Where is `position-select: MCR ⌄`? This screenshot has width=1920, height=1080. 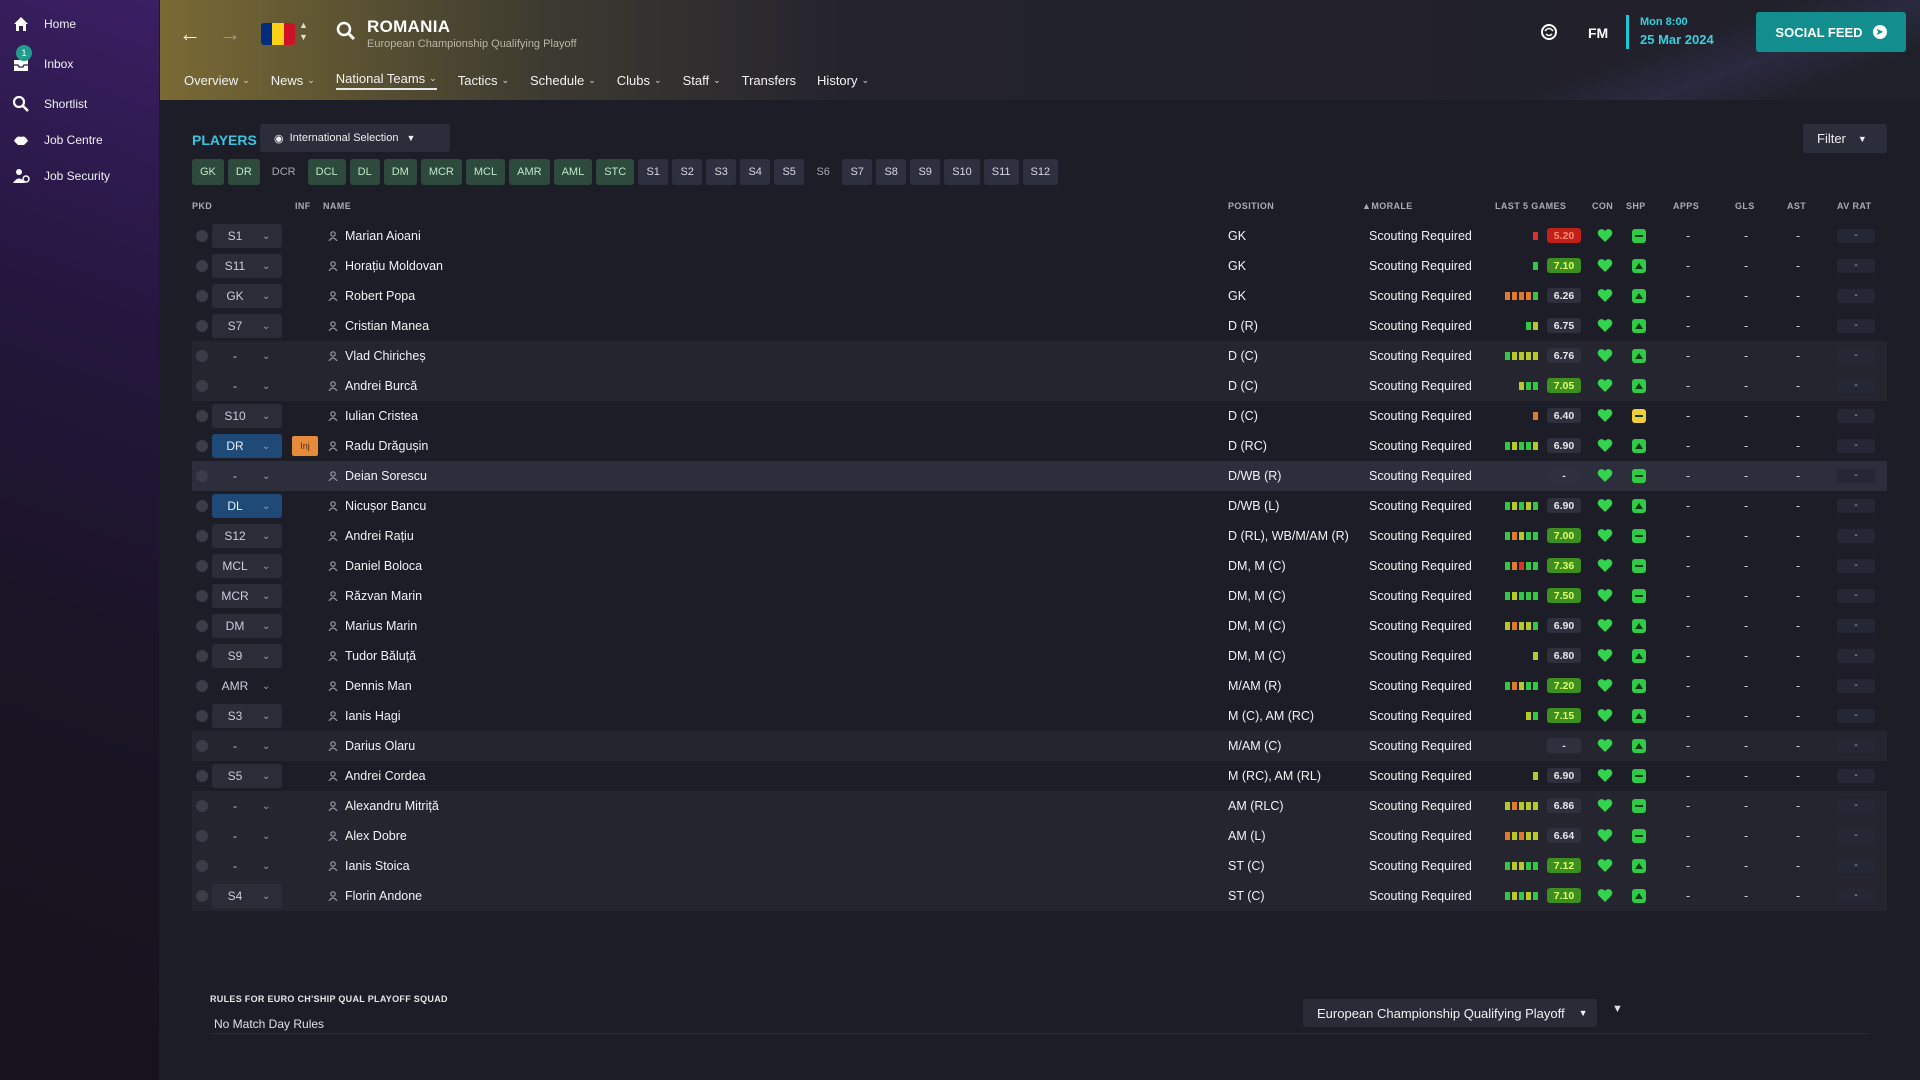
position-select: MCR ⌄ is located at coordinates (247, 596).